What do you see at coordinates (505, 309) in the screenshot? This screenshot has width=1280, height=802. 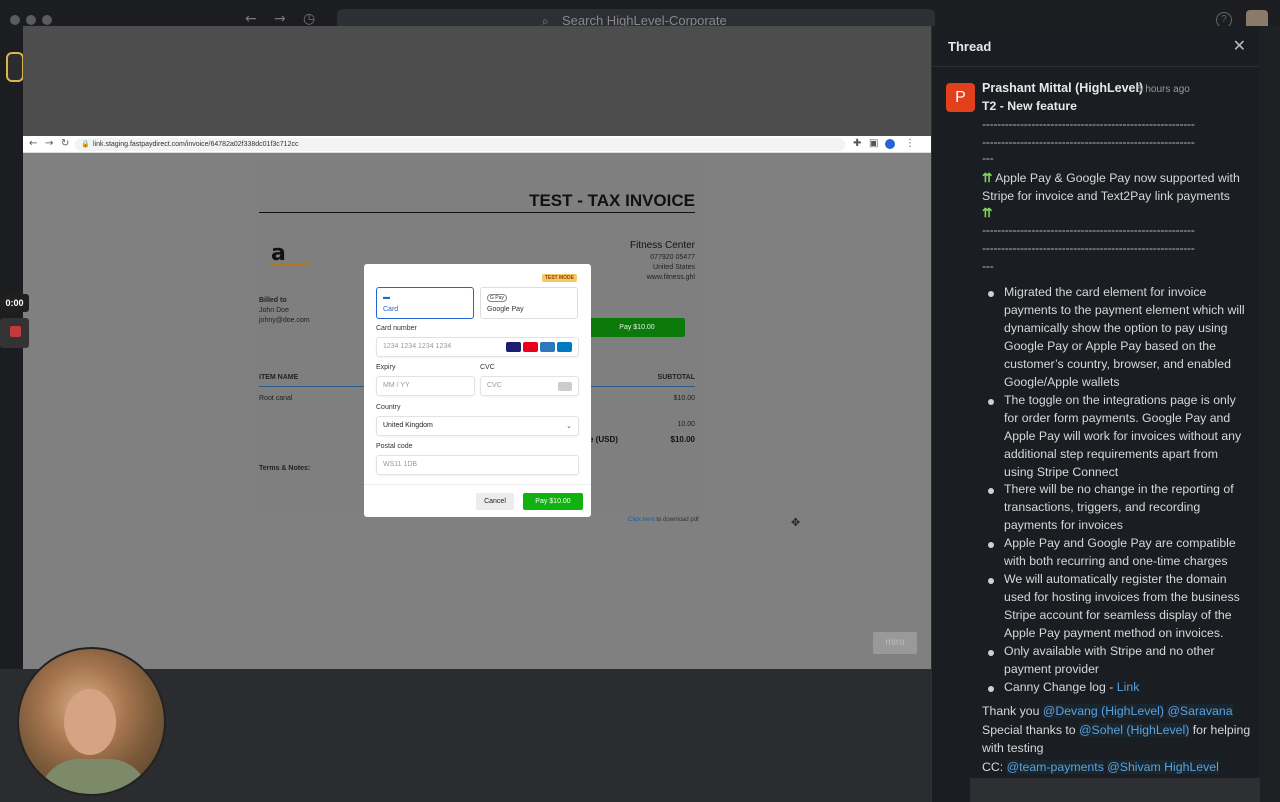 I see `tab-google-pay-label: Google Pay` at bounding box center [505, 309].